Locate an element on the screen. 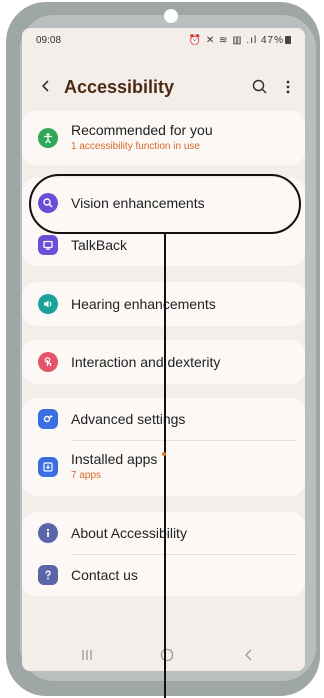 The height and width of the screenshot is (698, 324). status-bar: 09:08 ⏰ ✕ ≋ ▥ .ıl 47% is located at coordinates (163, 41).